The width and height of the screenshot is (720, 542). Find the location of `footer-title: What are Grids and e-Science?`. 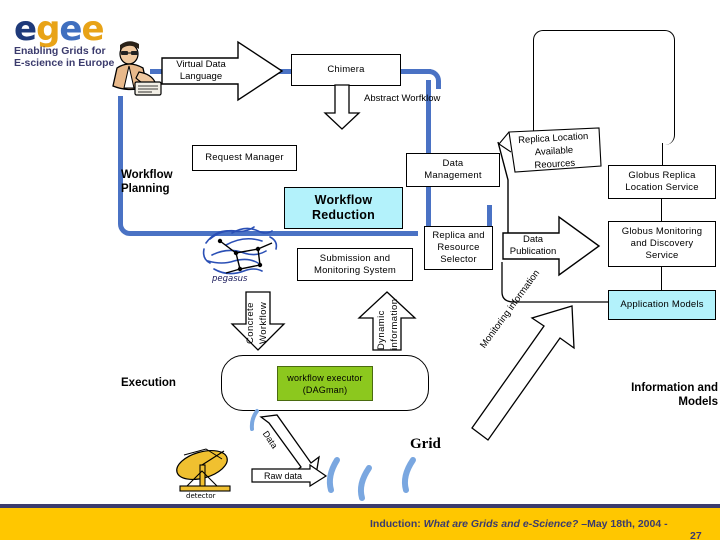

footer-title: What are Grids and e-Science? is located at coordinates (501, 524).